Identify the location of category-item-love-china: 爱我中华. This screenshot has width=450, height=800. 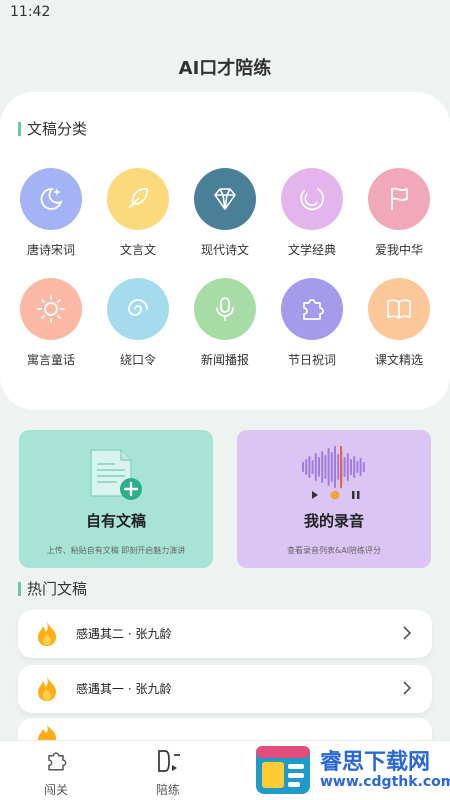
(399, 213).